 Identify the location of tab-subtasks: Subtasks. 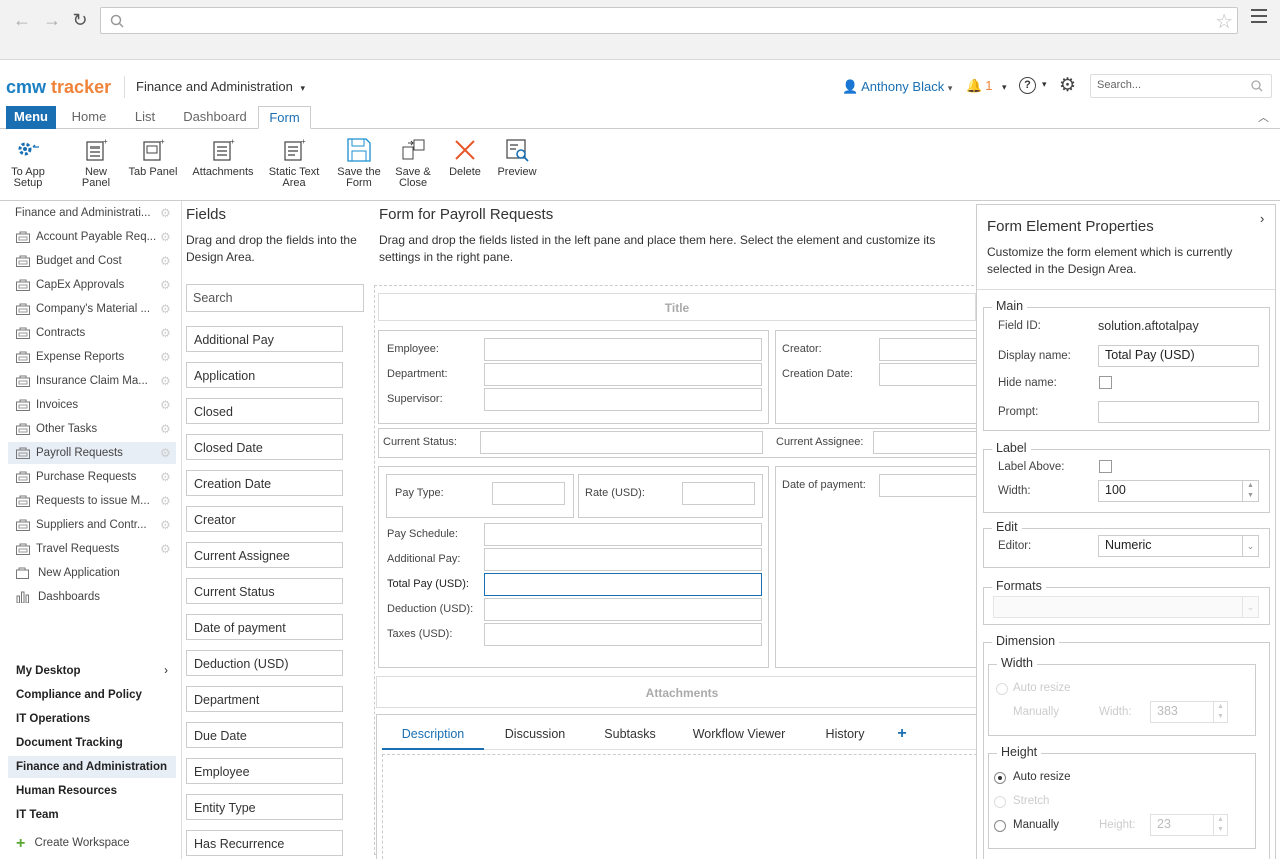
(630, 734).